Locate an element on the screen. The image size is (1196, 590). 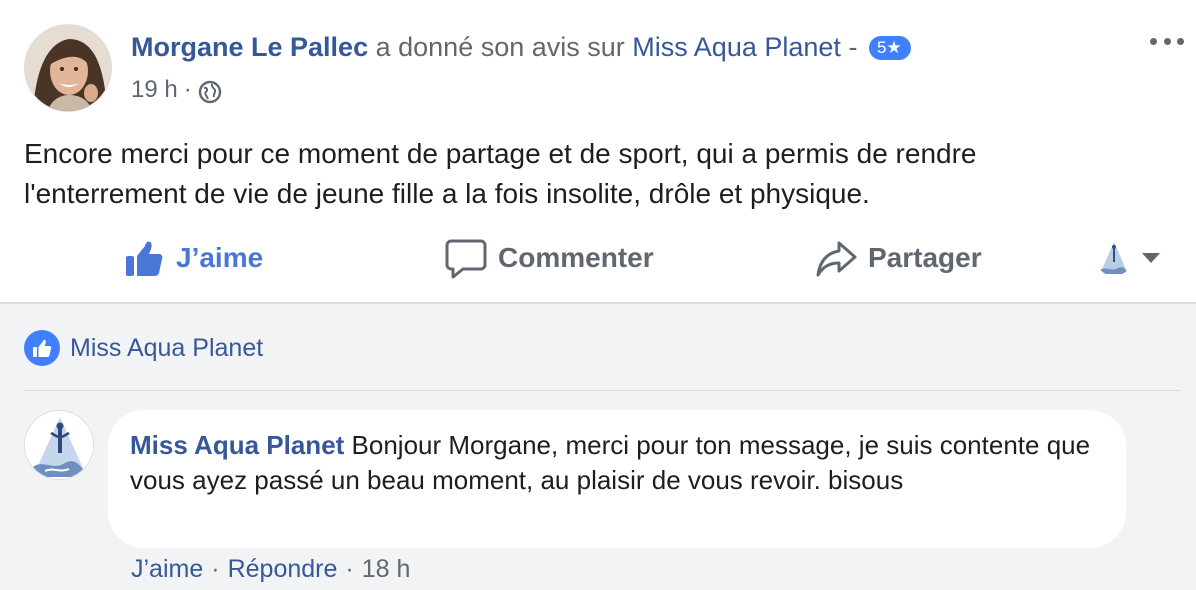
share-label: Partager is located at coordinates (925, 257).